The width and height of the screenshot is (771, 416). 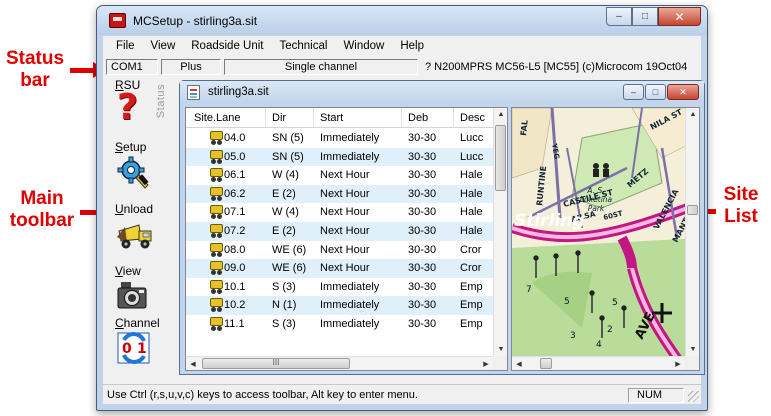 What do you see at coordinates (235, 212) in the screenshot?
I see `cell-site-lane: 07.1` at bounding box center [235, 212].